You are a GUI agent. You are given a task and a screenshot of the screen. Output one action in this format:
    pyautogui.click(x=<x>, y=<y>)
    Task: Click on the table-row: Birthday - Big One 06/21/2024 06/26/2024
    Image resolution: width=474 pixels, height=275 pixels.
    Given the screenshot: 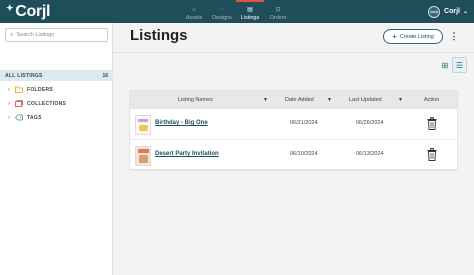 What is the action you would take?
    pyautogui.click(x=293, y=124)
    